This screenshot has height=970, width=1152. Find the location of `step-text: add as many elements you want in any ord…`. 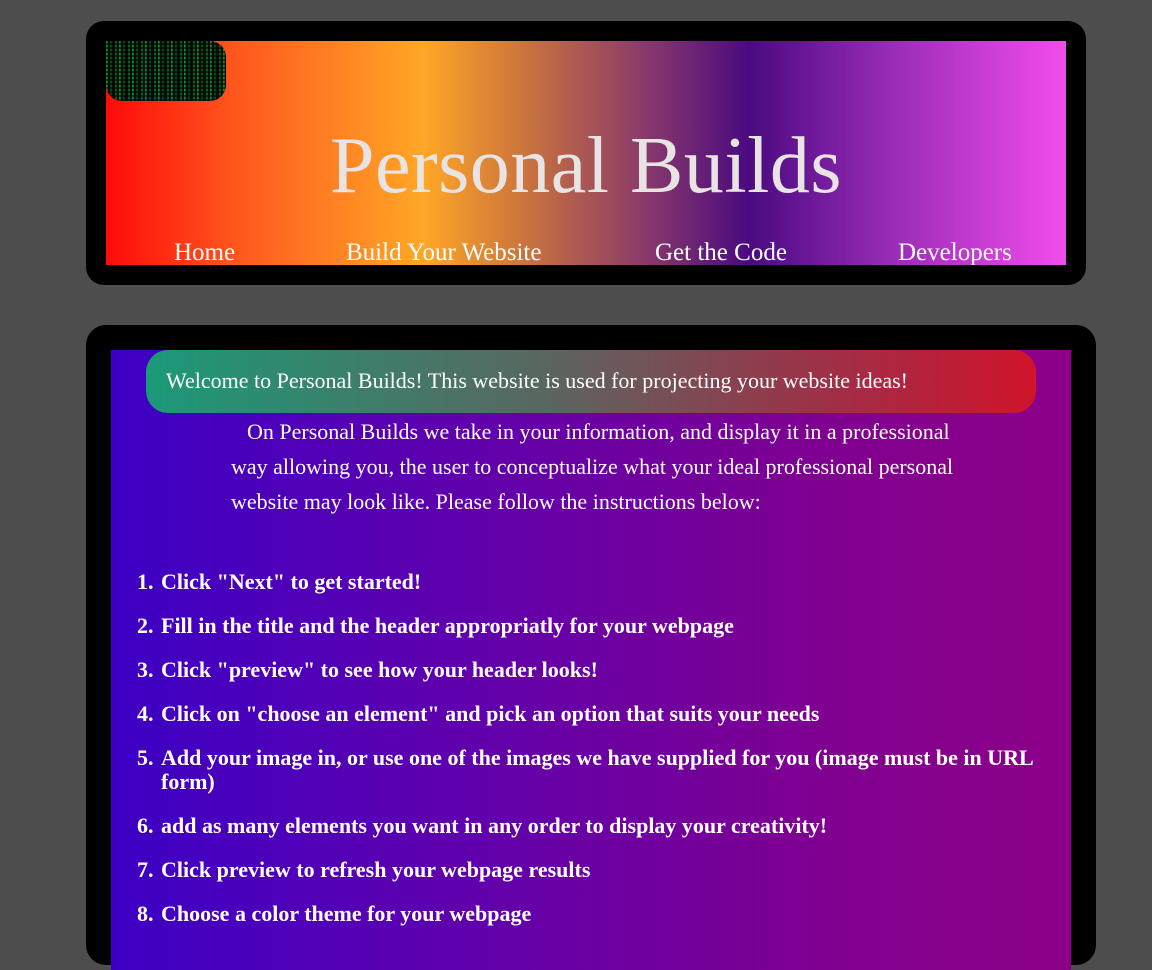

step-text: add as many elements you want in any ord… is located at coordinates (494, 825).